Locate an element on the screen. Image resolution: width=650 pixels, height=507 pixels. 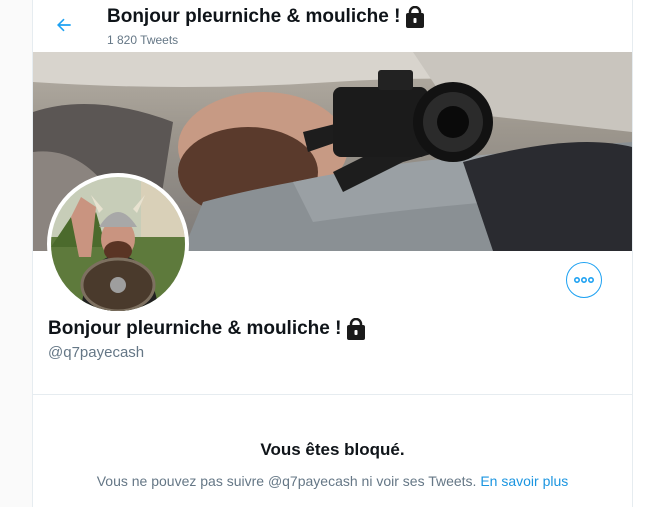
profile-handle: @q7payecash is located at coordinates (96, 352).